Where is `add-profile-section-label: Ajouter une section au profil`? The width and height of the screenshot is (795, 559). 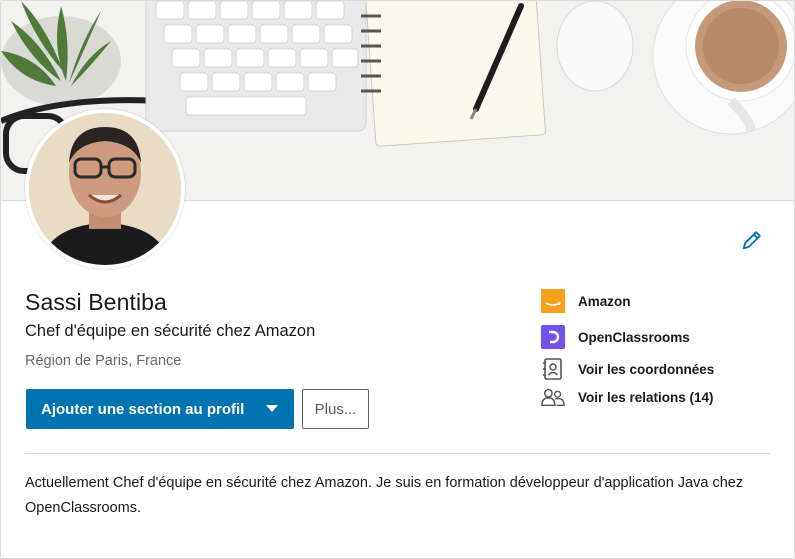
add-profile-section-label: Ajouter une section au profil is located at coordinates (143, 409).